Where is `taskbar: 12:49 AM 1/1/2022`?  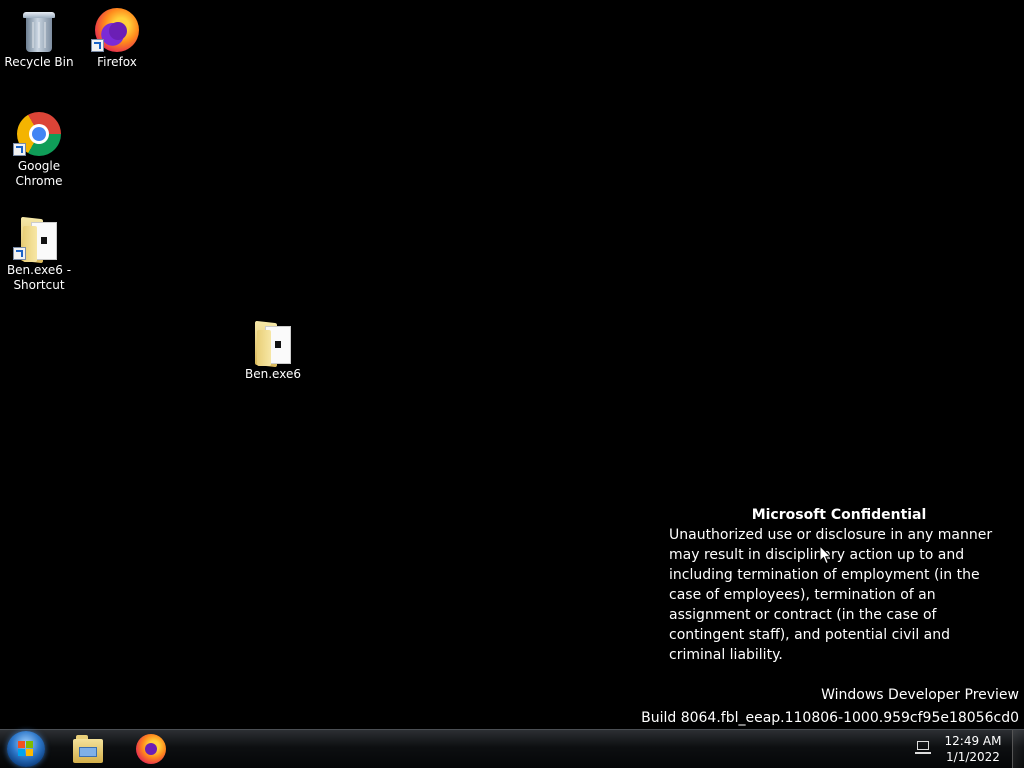 taskbar: 12:49 AM 1/1/2022 is located at coordinates (512, 748).